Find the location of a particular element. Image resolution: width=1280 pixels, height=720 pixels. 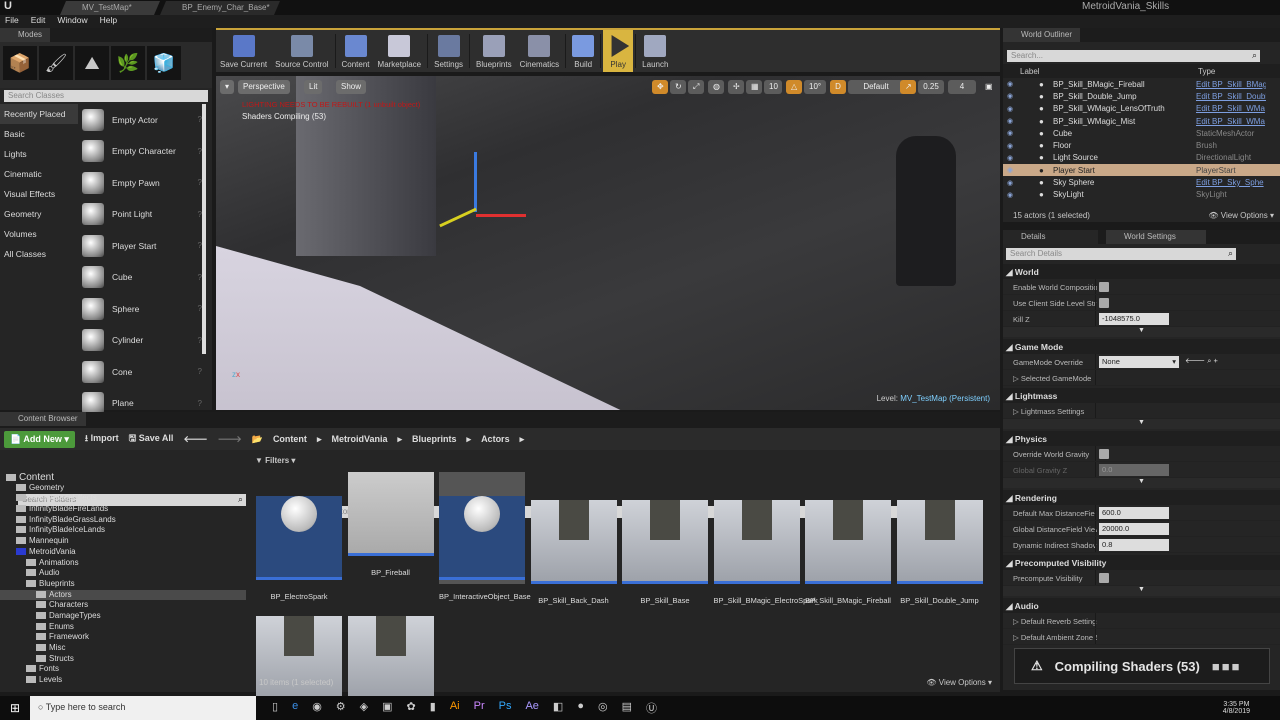

outliner-row: ◉ ● Player Start PlayerStart is located at coordinates (1141, 170).